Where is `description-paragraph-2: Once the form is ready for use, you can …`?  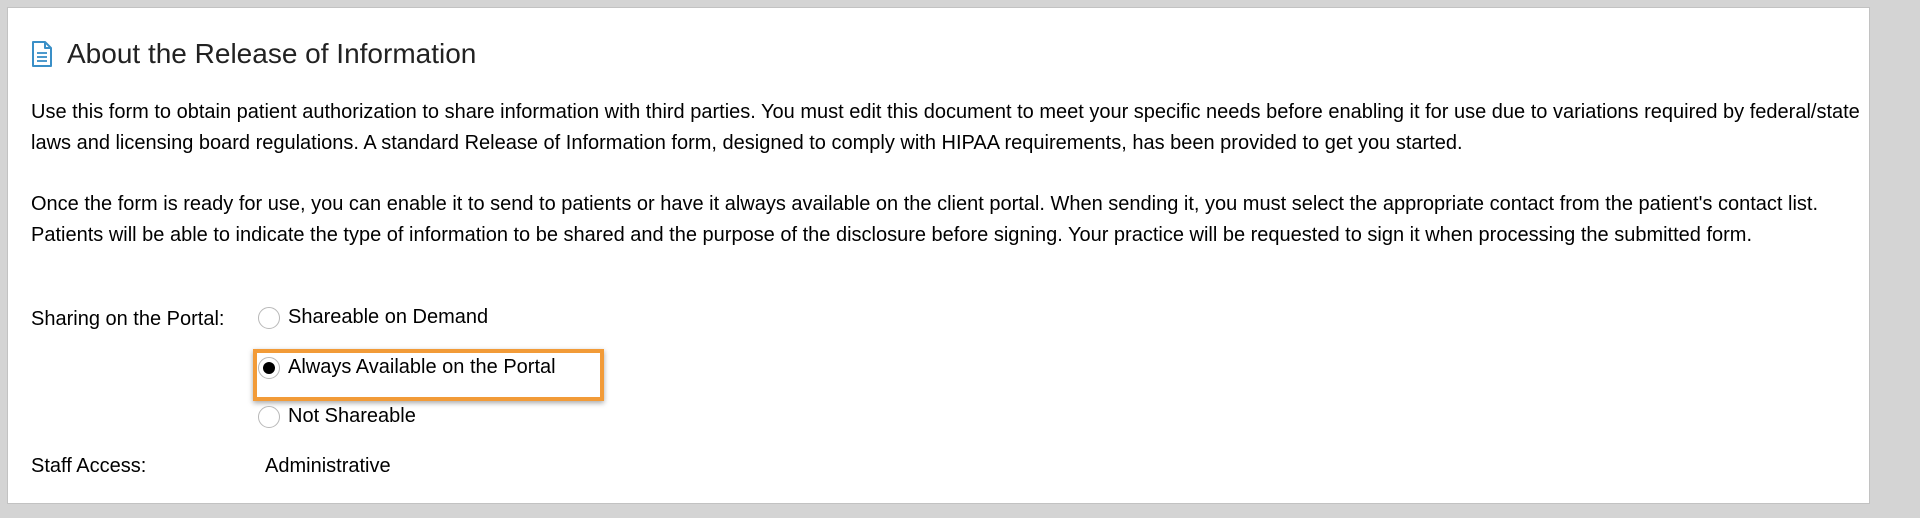
description-paragraph-2: Once the form is ready for use, you can … is located at coordinates (925, 219).